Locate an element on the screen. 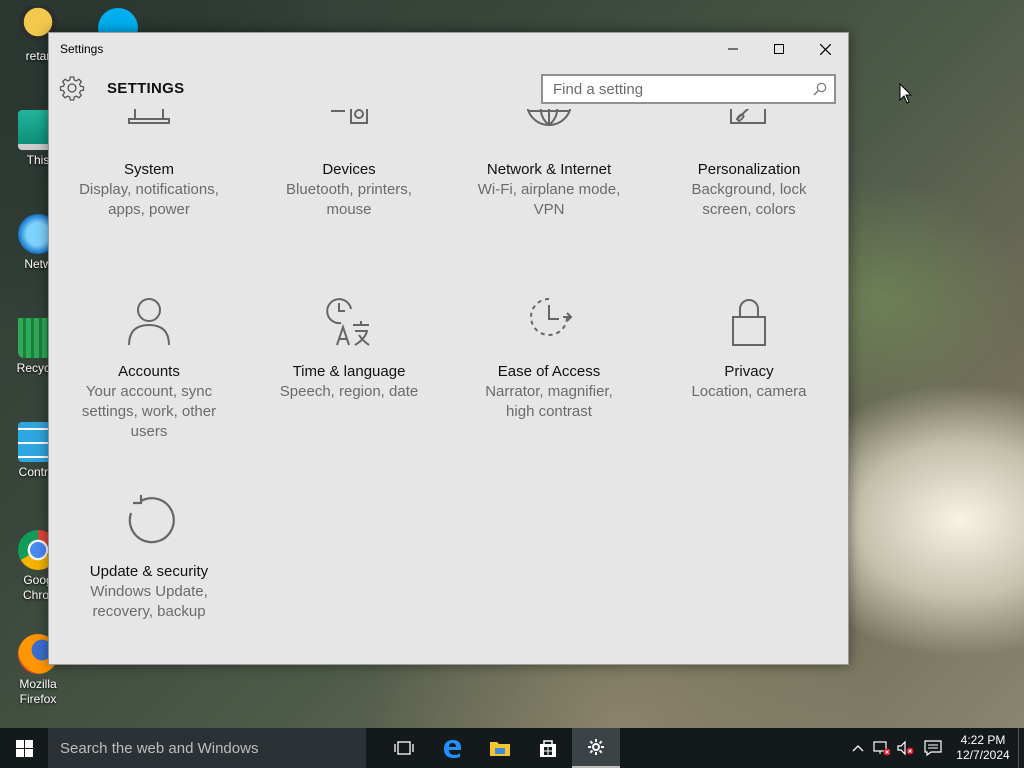  gear-icon is located at coordinates (72, 88).